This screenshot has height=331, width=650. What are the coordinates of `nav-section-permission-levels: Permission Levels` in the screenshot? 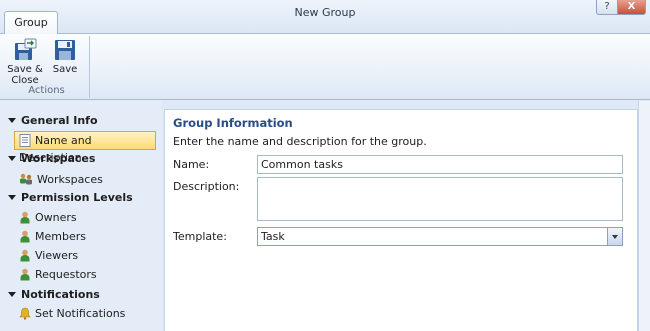 It's located at (70, 198).